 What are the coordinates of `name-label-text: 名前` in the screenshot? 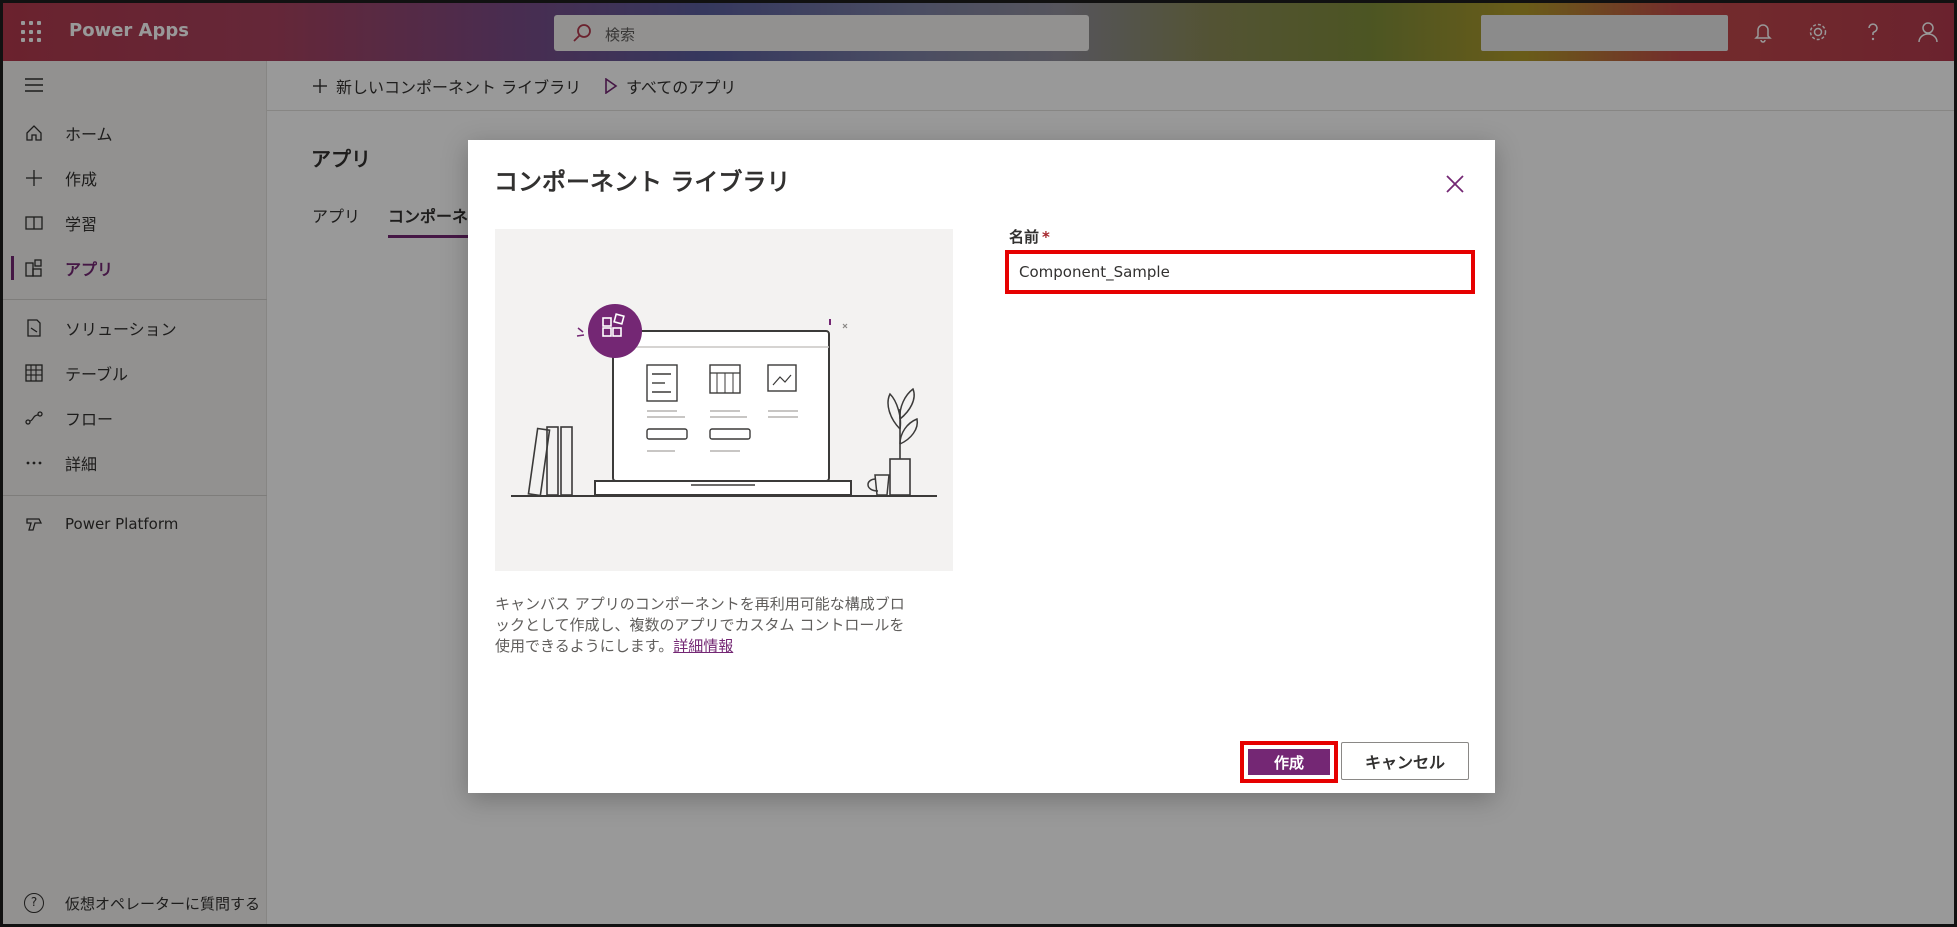 It's located at (1024, 237).